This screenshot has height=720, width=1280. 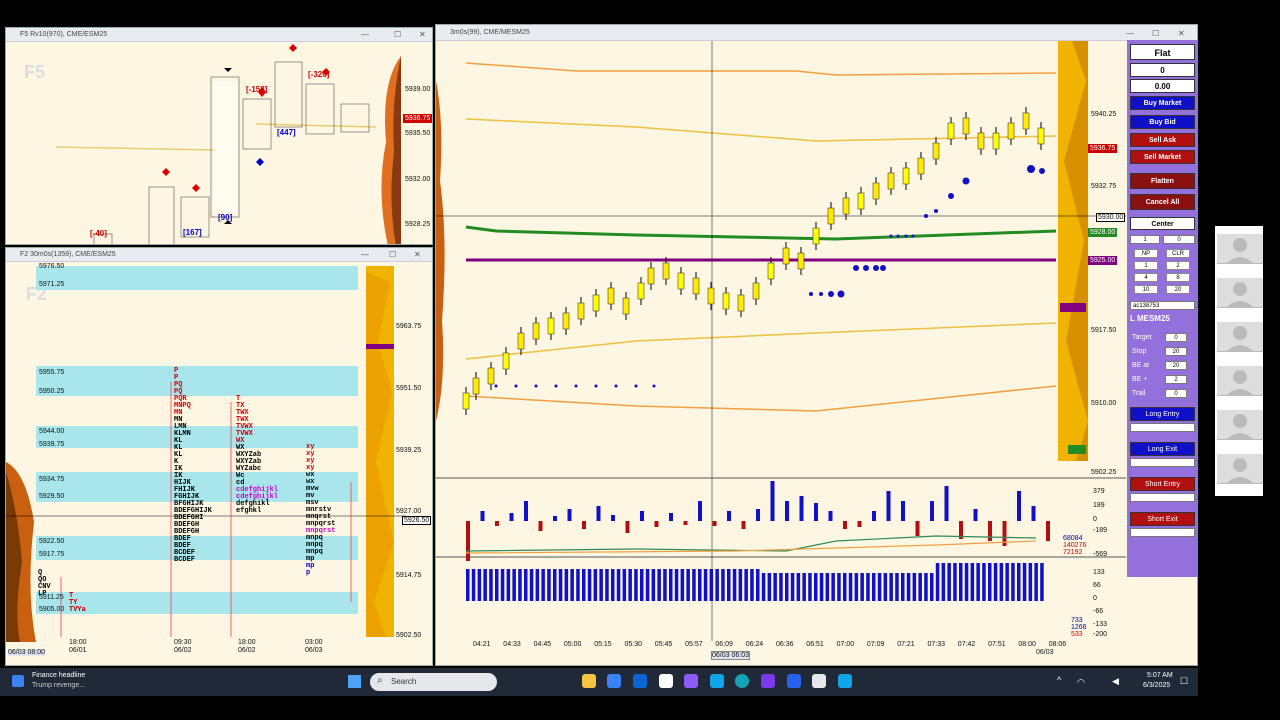 I want to click on long-entry-button: Long Entry, so click(x=1162, y=414).